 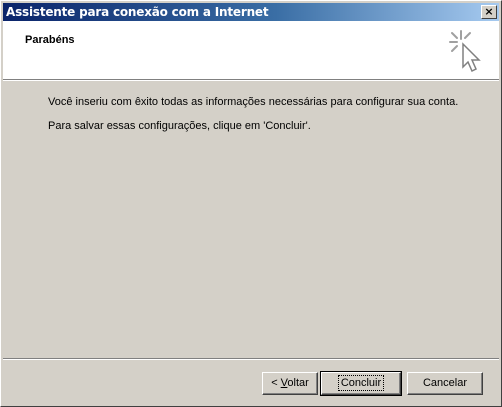 I want to click on wizard-header: Parabéns, so click(x=251, y=50).